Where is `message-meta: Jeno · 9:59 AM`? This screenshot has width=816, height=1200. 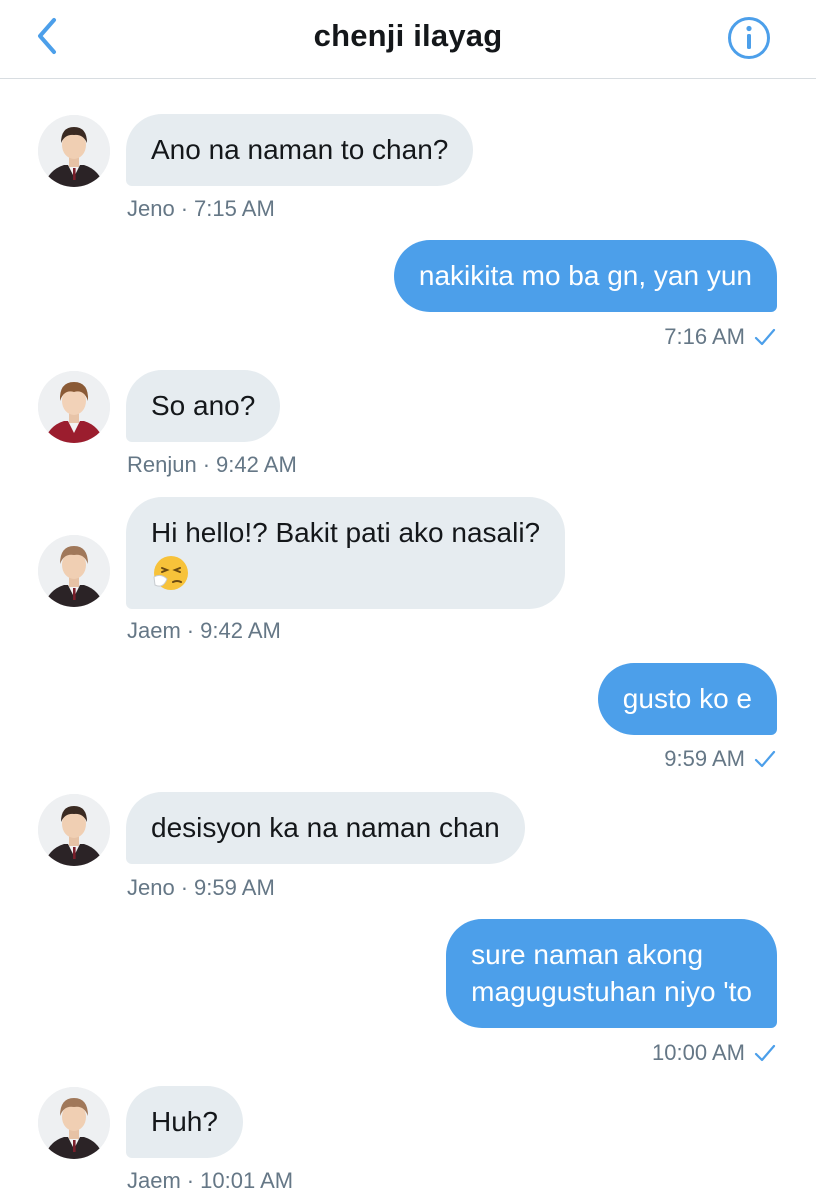 message-meta: Jeno · 9:59 AM is located at coordinates (201, 888).